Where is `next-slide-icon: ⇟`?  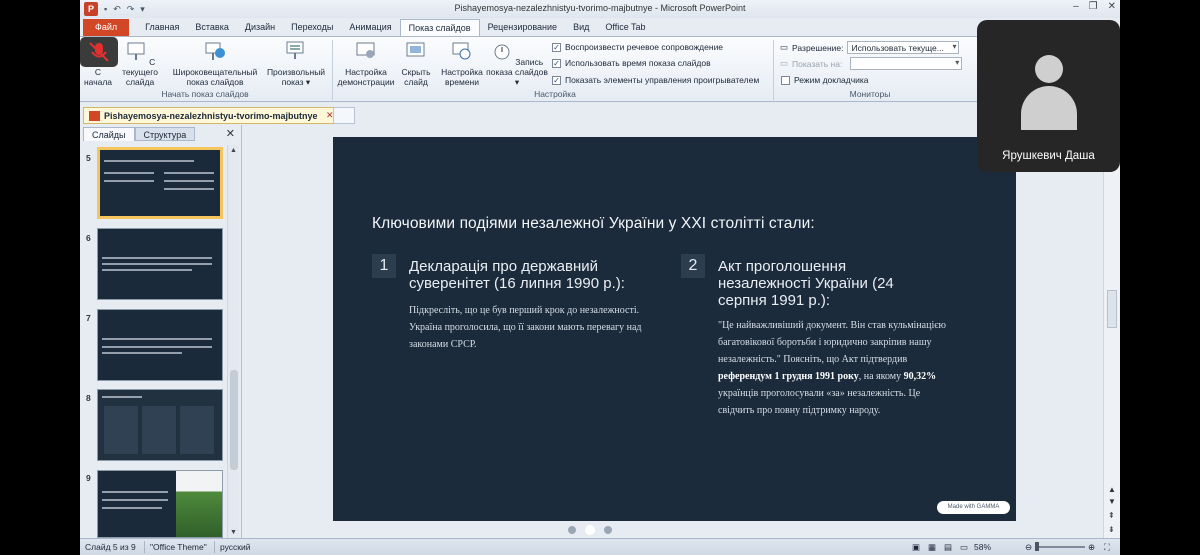 next-slide-icon: ⇟ is located at coordinates (1111, 529).